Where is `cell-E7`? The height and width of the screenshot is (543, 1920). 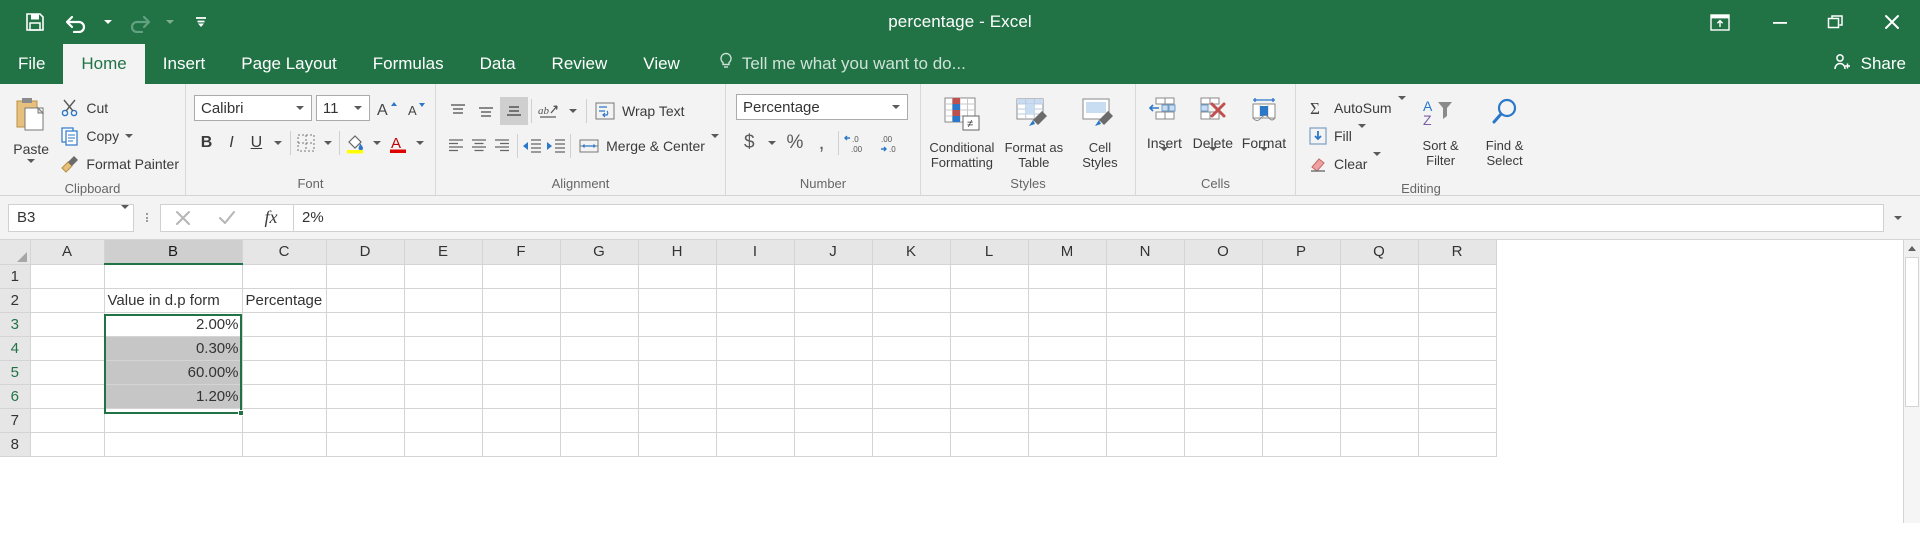 cell-E7 is located at coordinates (443, 420).